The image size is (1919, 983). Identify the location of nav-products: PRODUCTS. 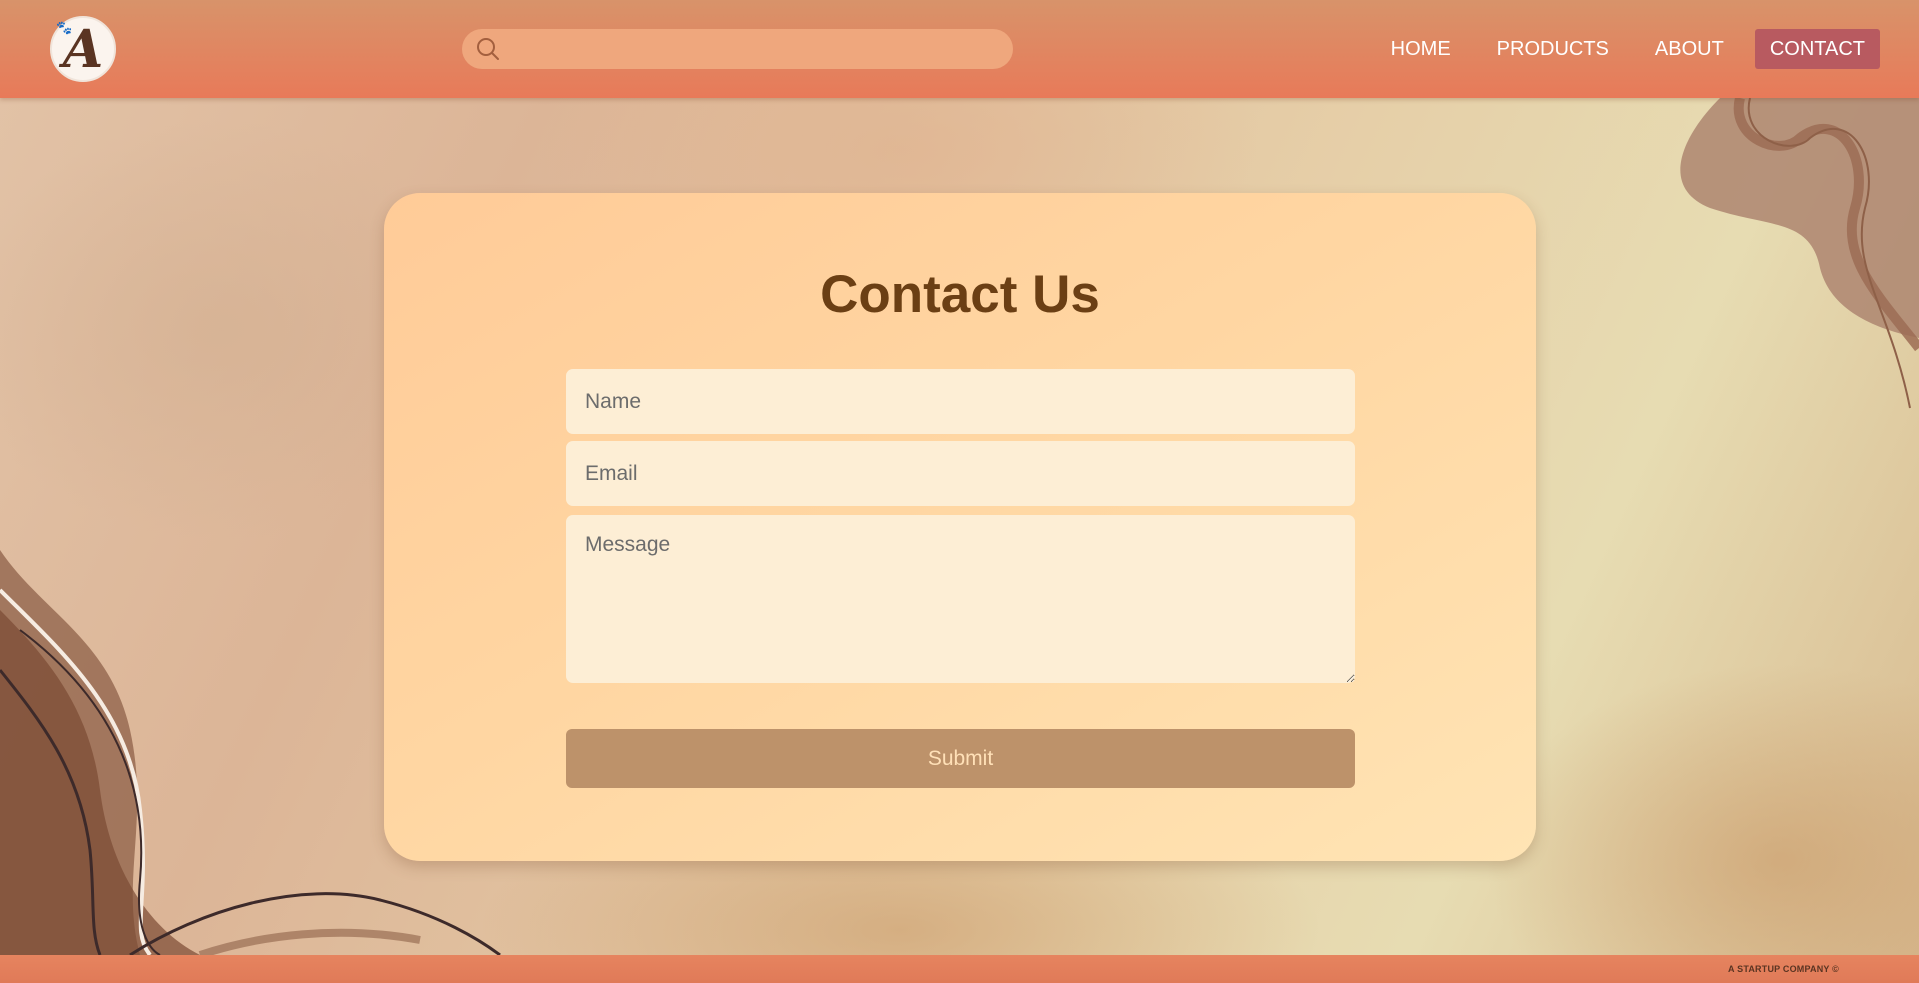
(1553, 49).